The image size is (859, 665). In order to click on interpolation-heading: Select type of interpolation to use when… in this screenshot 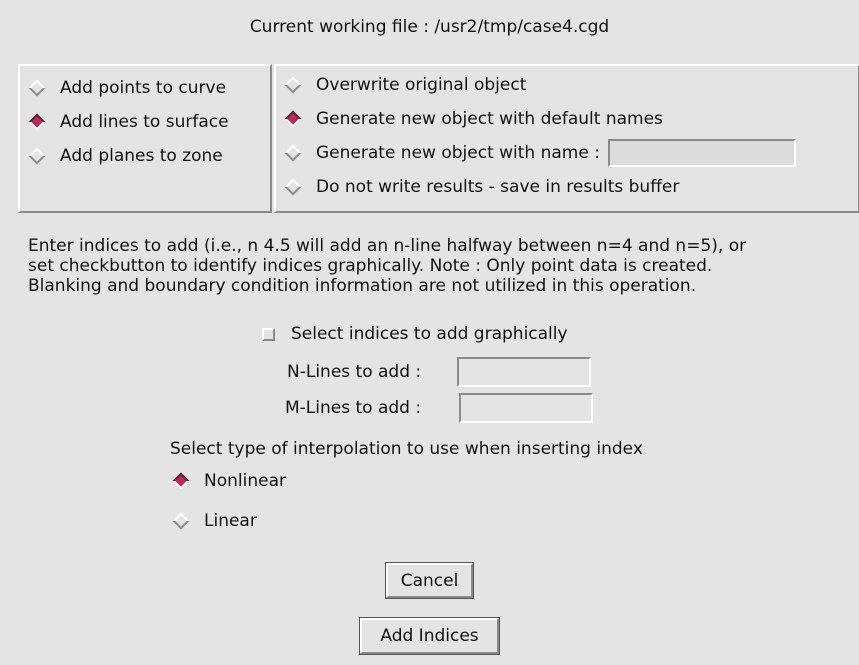, I will do `click(406, 449)`.